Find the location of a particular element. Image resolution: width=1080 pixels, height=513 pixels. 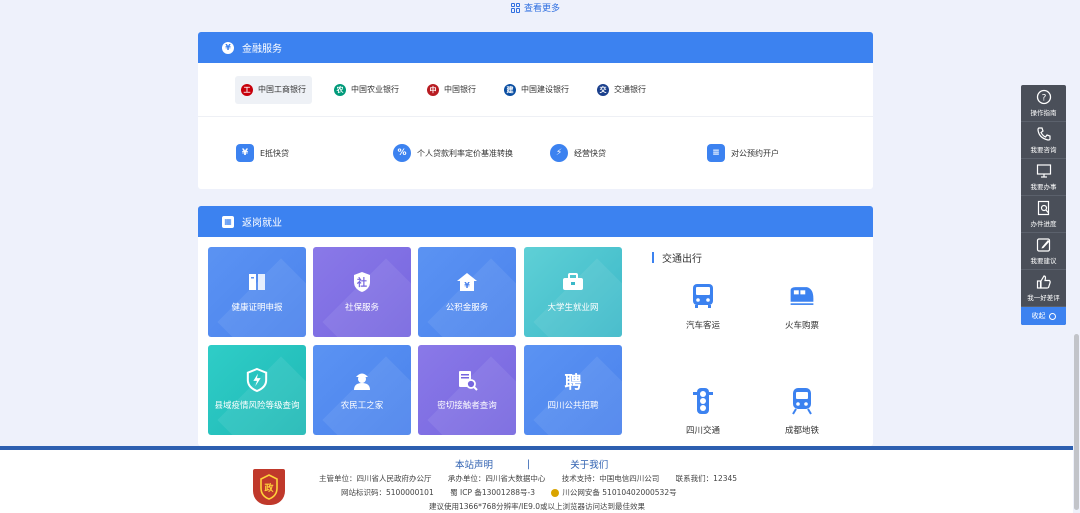

sidebar-label: 我一好差评 is located at coordinates (1043, 298).